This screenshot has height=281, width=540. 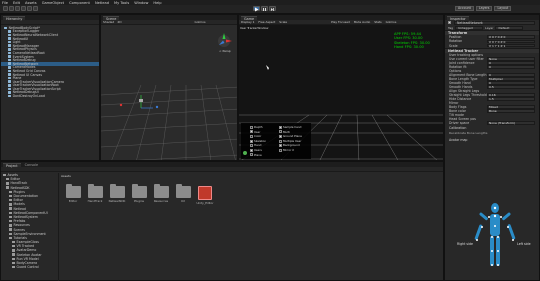 I want to click on menu-item: Window, so click(x=141, y=3).